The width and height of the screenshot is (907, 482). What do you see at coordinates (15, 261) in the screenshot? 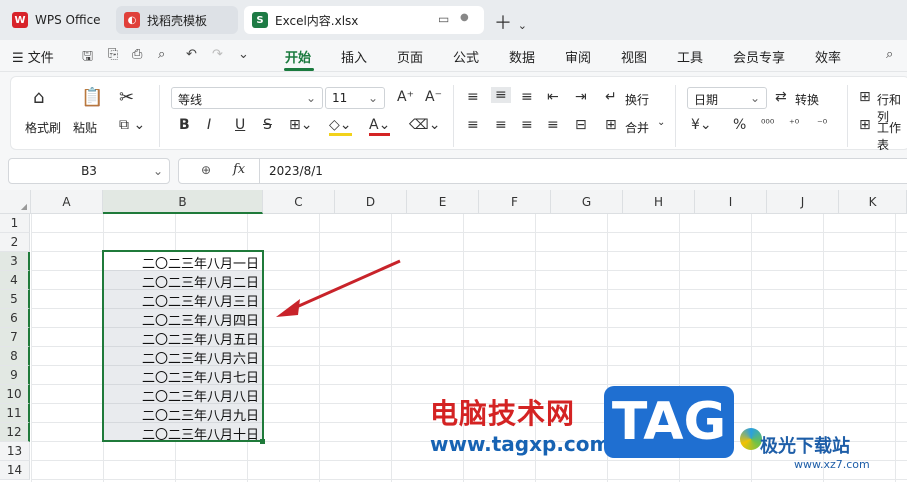
I see `row-header: 3` at bounding box center [15, 261].